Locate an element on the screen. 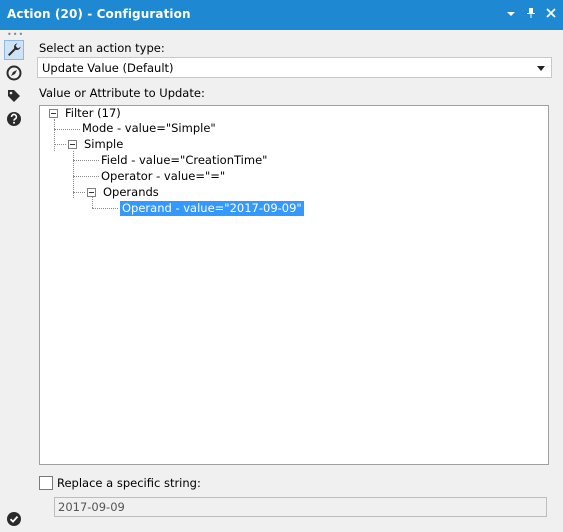  tree-node-simple: Simple is located at coordinates (168, 144).